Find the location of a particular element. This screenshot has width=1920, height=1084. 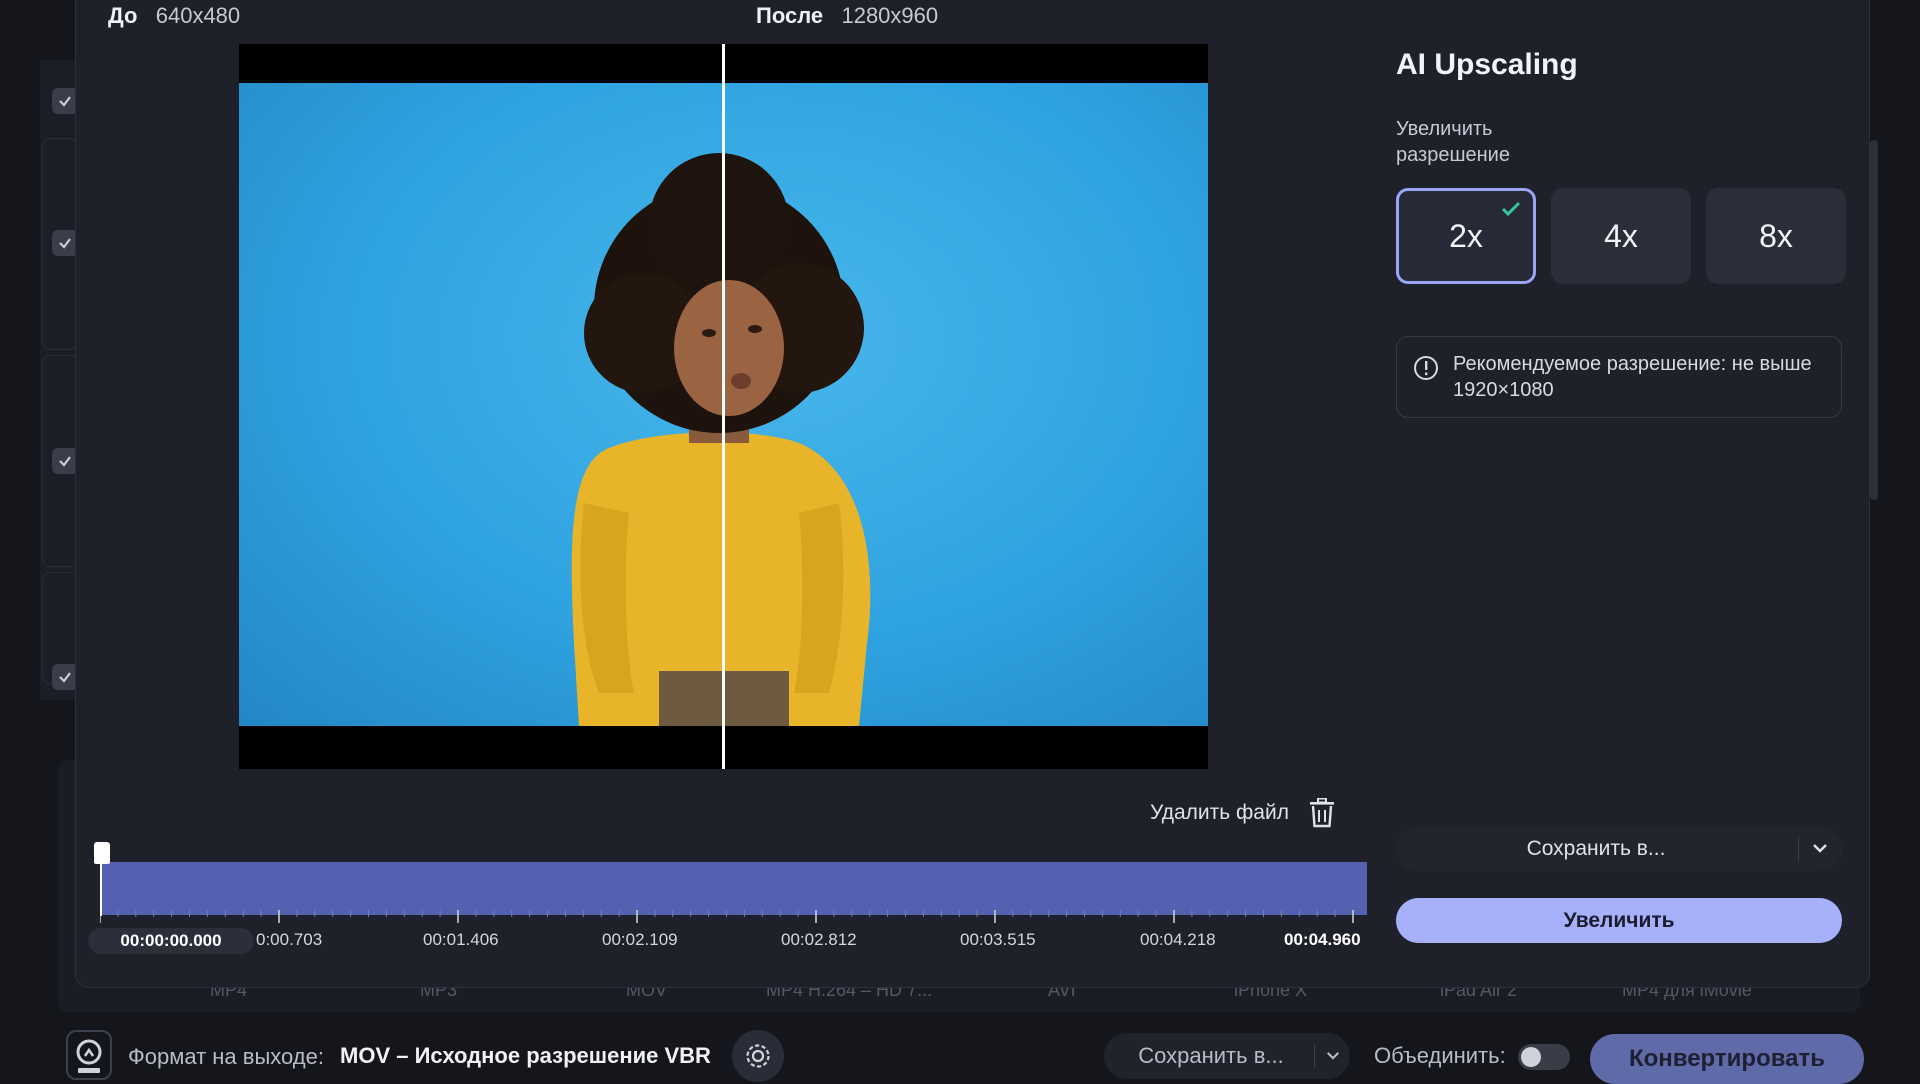

timeline-label: 00:04.218 is located at coordinates (1178, 939).